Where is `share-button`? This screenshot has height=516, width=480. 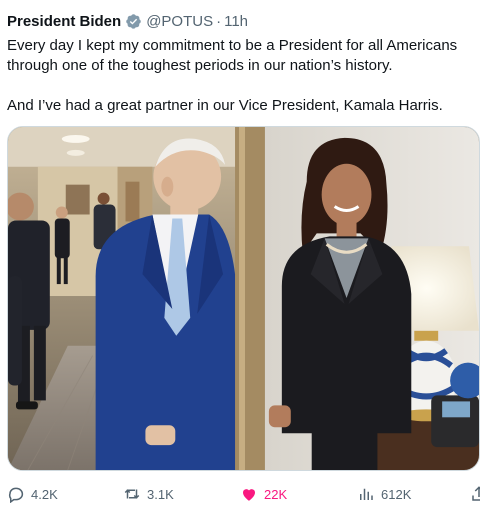 share-button is located at coordinates (475, 494).